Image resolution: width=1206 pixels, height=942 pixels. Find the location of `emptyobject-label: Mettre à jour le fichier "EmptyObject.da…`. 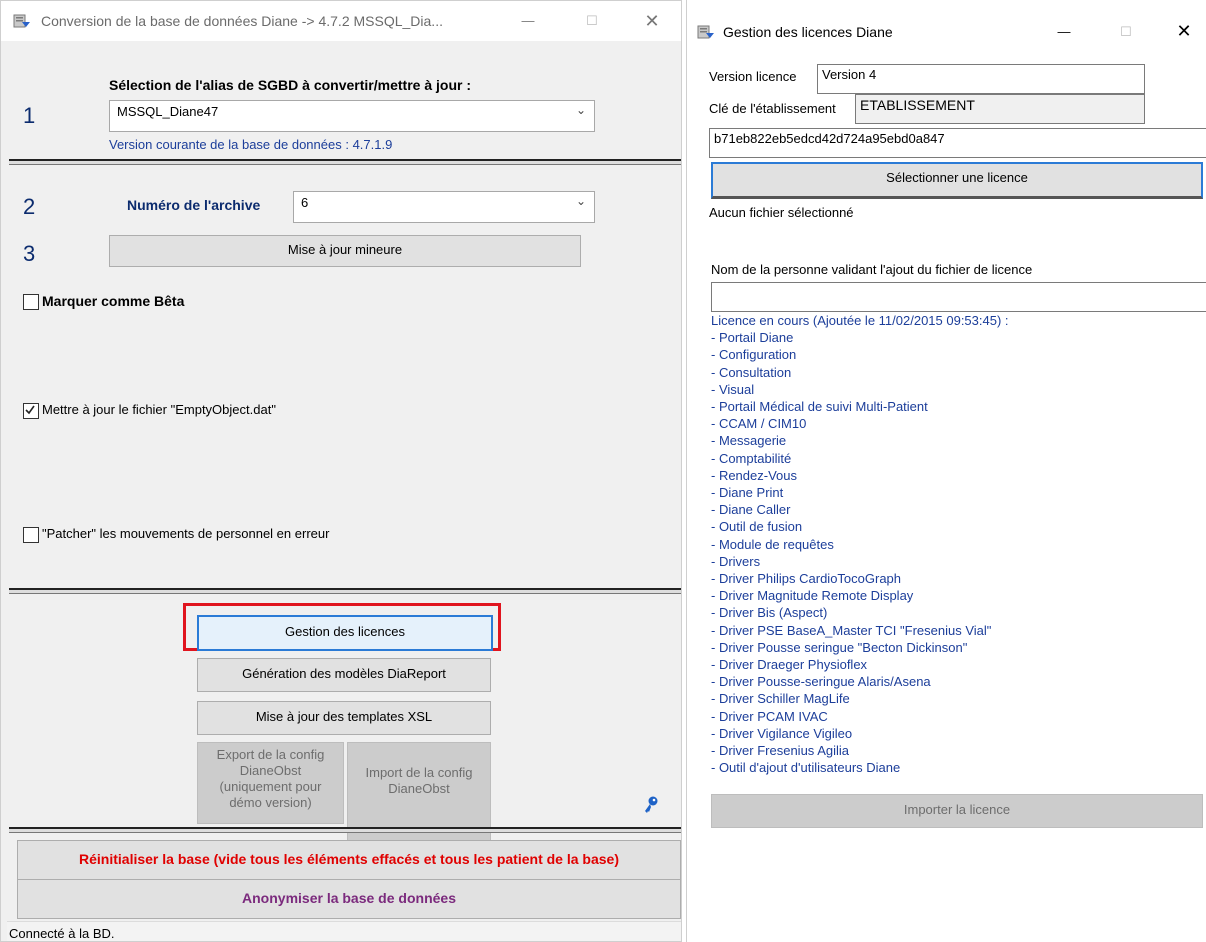

emptyobject-label: Mettre à jour le fichier "EmptyObject.da… is located at coordinates (159, 409).